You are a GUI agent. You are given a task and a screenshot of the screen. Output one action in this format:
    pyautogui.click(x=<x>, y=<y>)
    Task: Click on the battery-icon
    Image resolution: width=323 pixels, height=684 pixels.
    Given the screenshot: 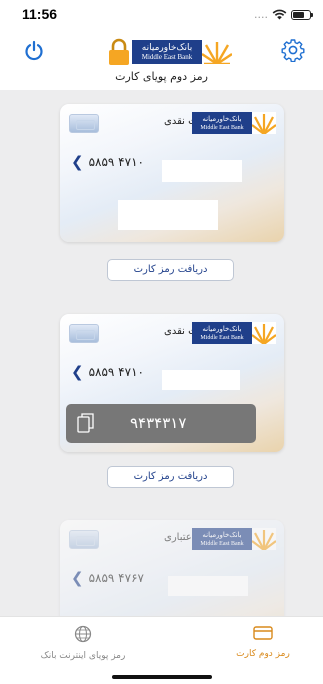 What is the action you would take?
    pyautogui.click(x=302, y=14)
    